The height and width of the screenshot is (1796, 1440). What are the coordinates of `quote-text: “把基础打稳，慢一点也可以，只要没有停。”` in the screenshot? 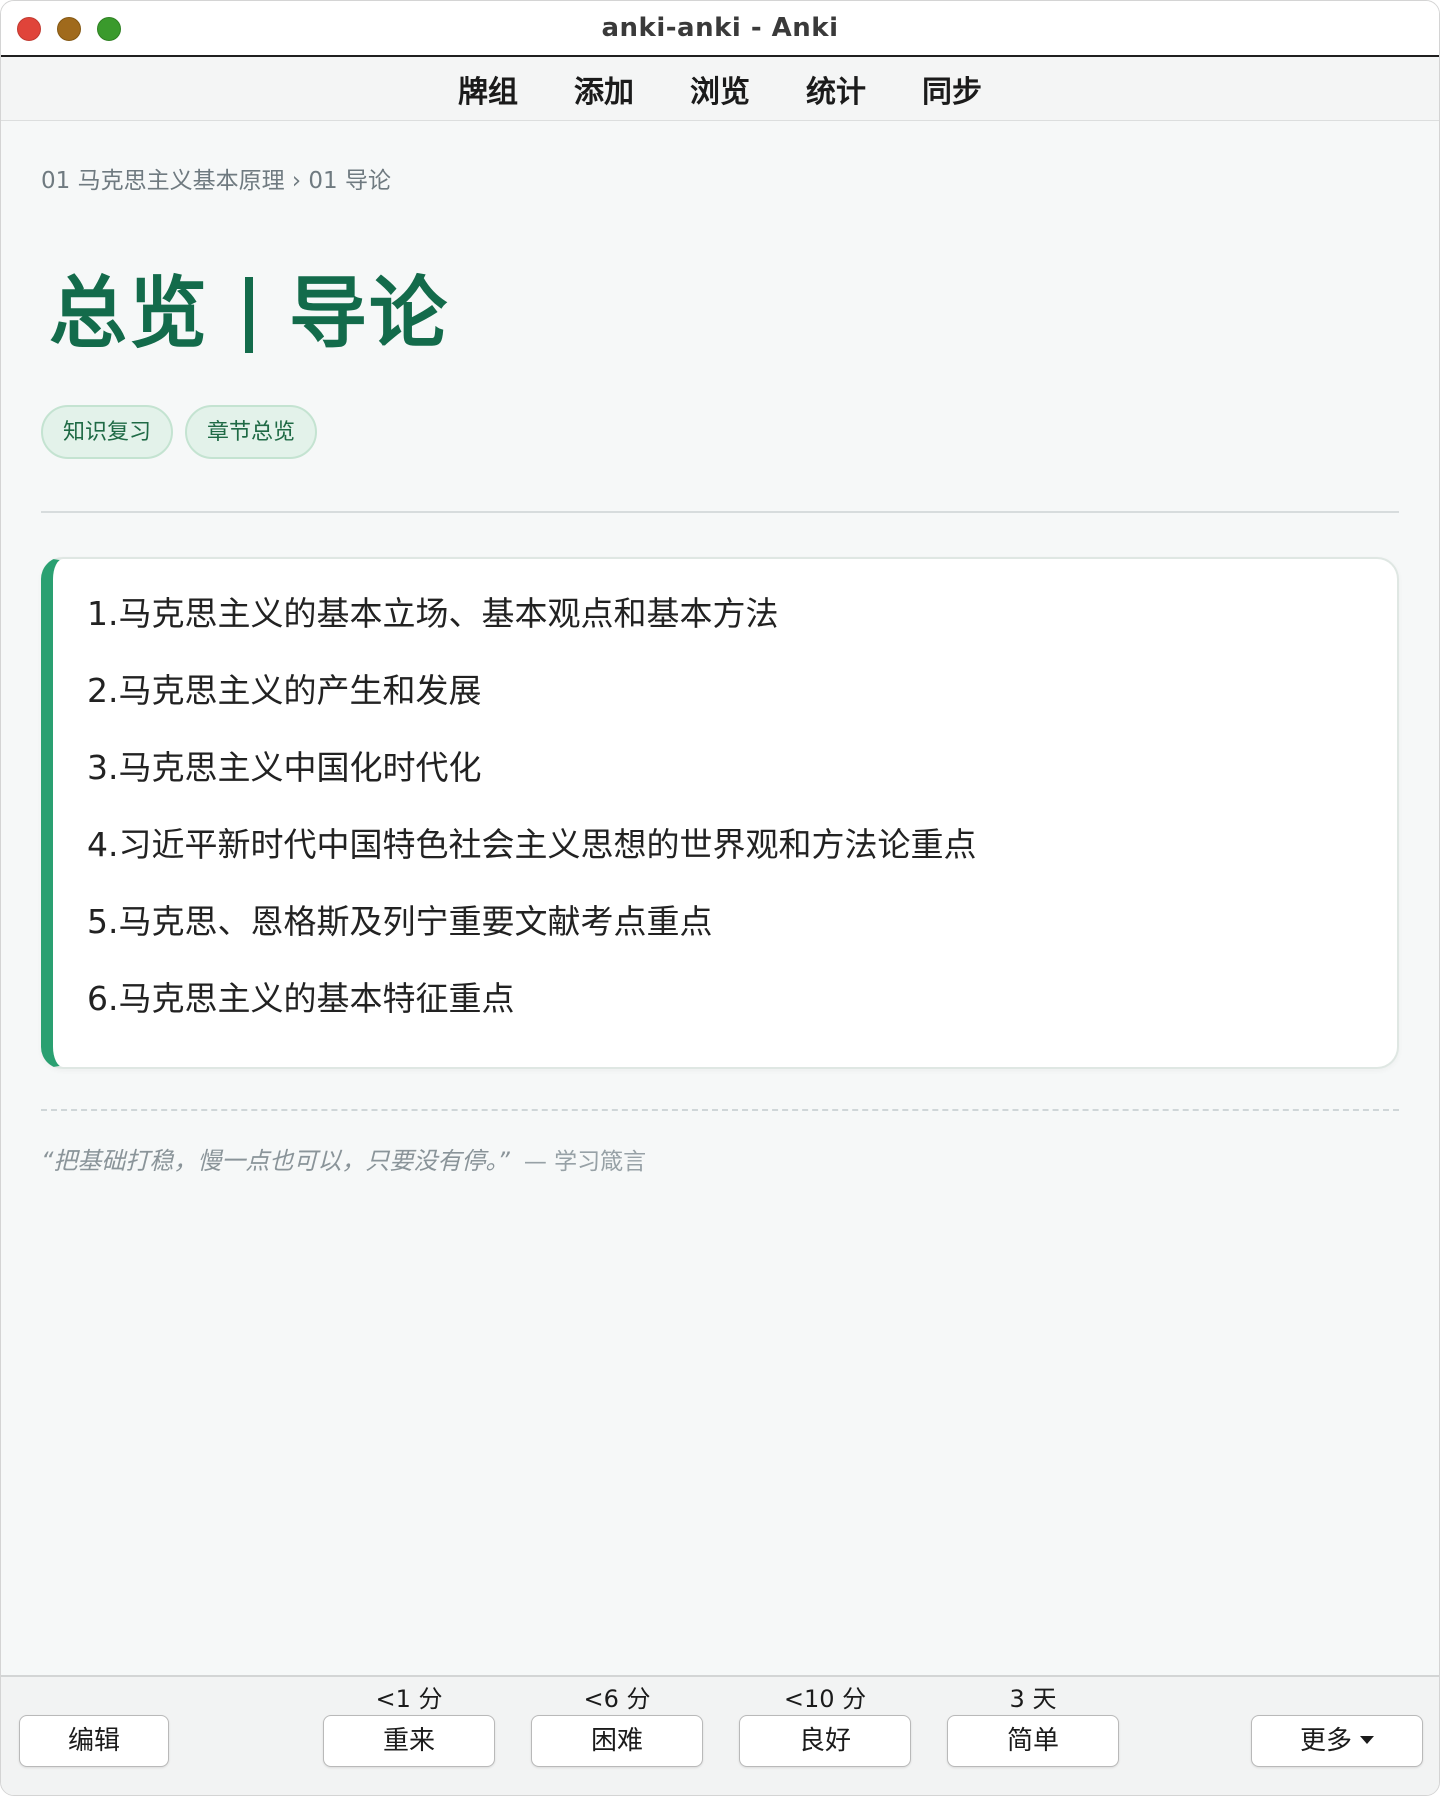 It's located at (275, 1161).